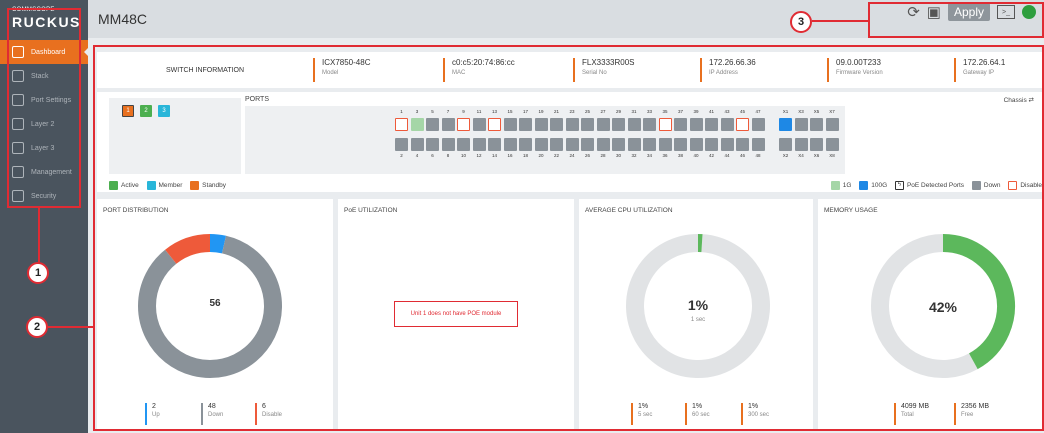  What do you see at coordinates (816, 144) in the screenshot?
I see `port-X6` at bounding box center [816, 144].